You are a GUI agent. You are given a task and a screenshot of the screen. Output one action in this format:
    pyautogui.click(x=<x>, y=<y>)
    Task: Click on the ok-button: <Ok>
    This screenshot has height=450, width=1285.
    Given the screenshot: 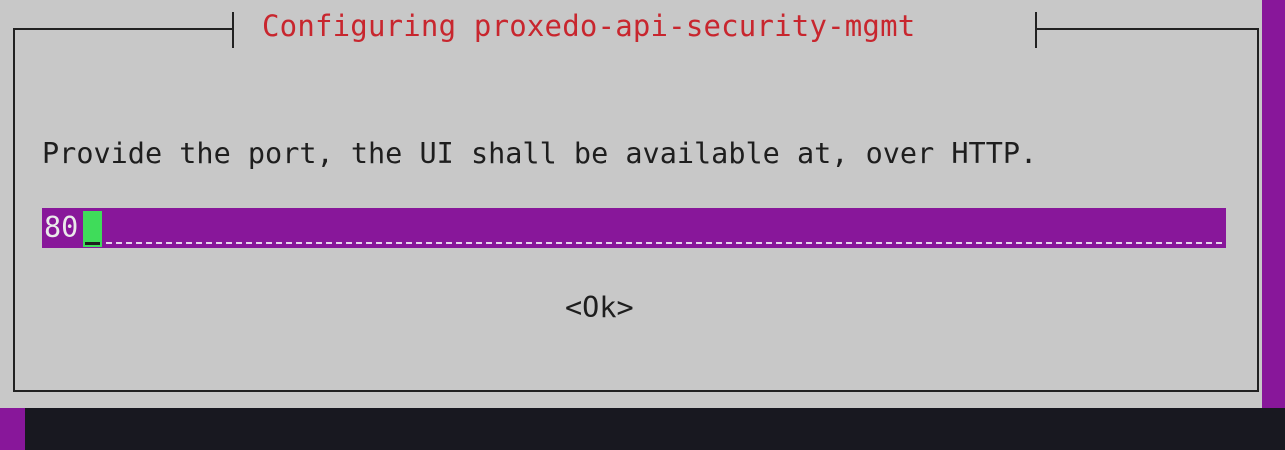 What is the action you would take?
    pyautogui.click(x=599, y=307)
    